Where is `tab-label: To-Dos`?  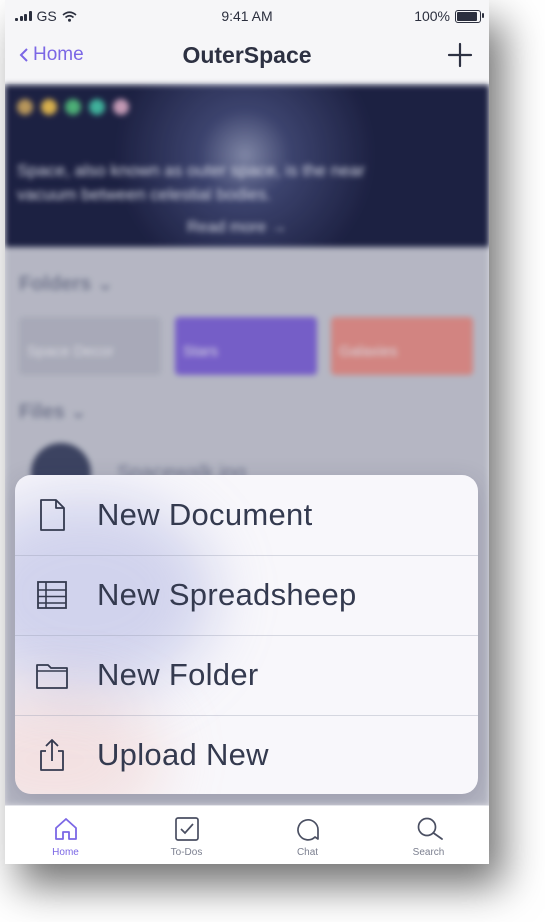
tab-label: To-Dos is located at coordinates (186, 852).